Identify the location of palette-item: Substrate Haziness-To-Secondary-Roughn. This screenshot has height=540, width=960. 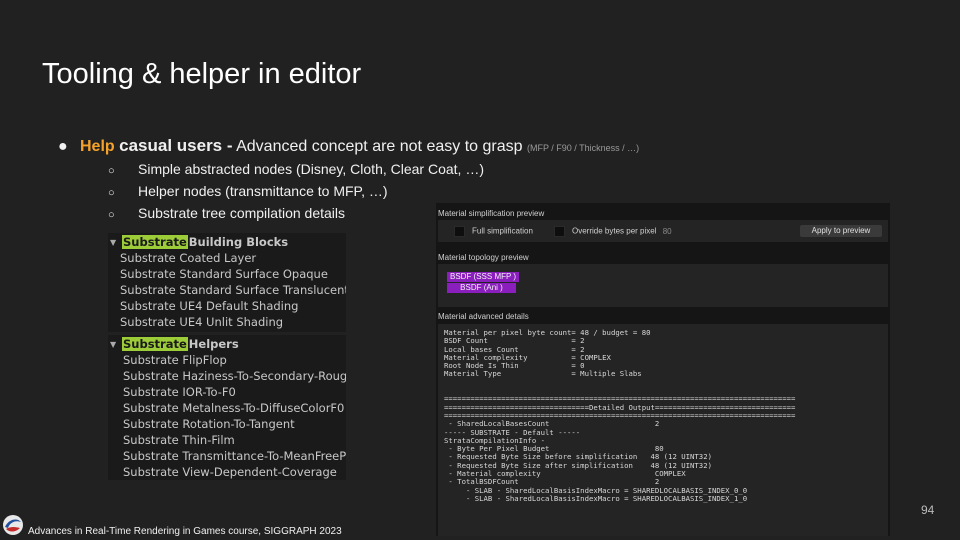
(227, 376).